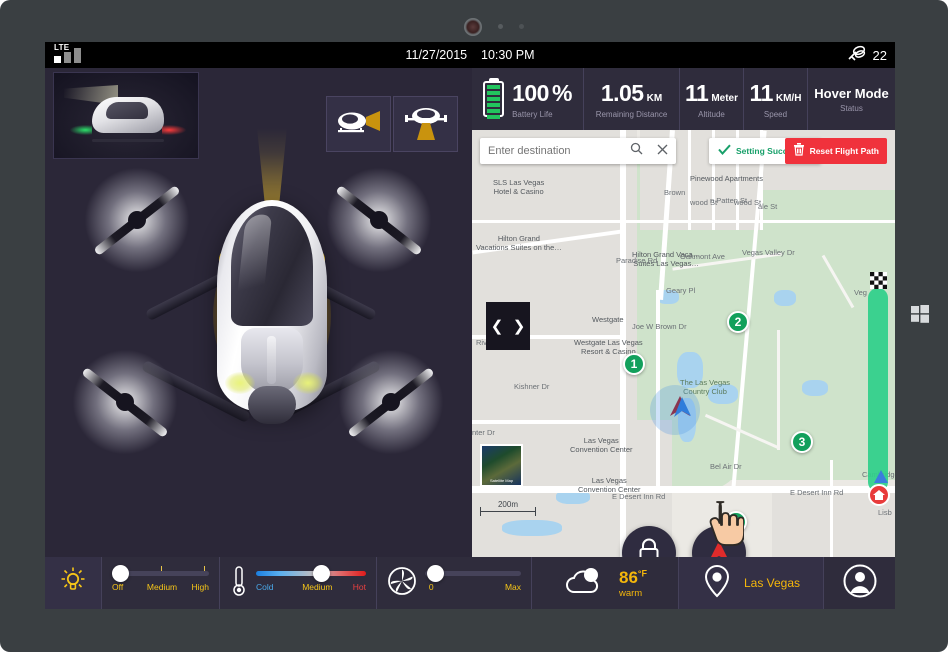 This screenshot has width=948, height=652. I want to click on telemetry-status: Hover Mode Status, so click(851, 99).